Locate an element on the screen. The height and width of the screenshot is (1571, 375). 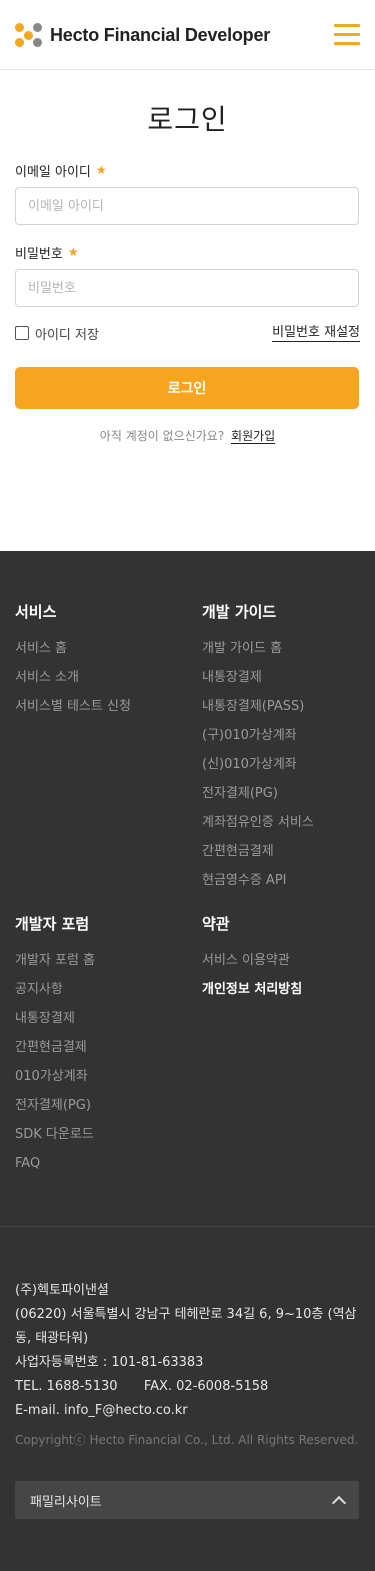
footer-link: (구)010가상계좌 is located at coordinates (258, 742).